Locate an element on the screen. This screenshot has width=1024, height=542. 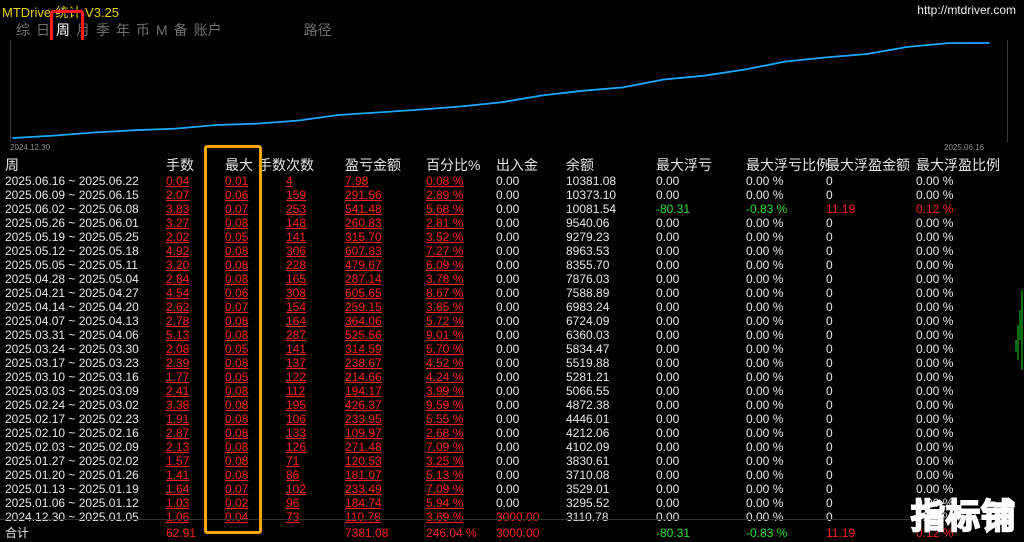
cell-pct: 8.67 % is located at coordinates (445, 293).